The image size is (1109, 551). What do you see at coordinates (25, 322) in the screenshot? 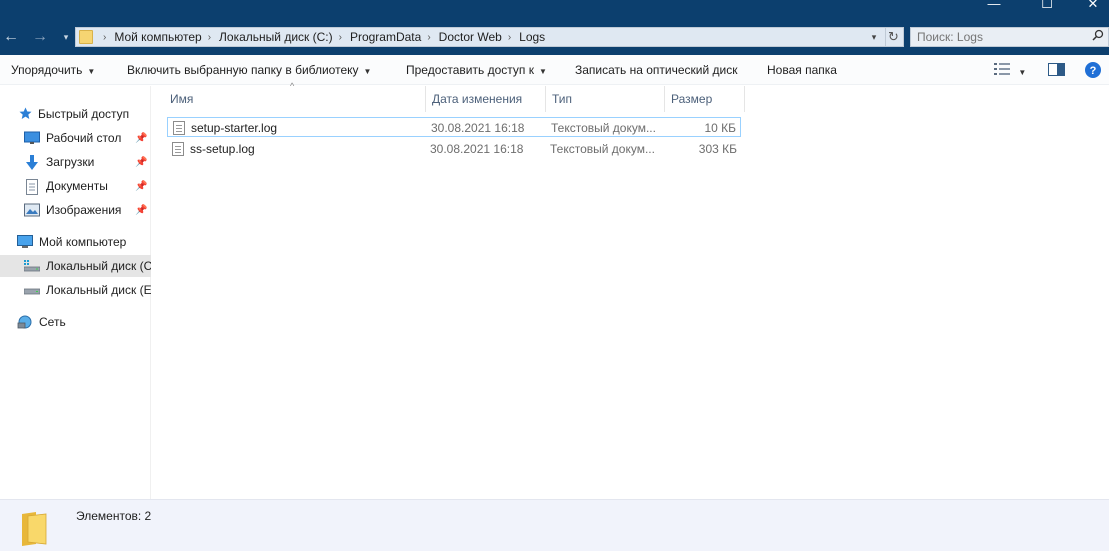
I see `network-icon` at bounding box center [25, 322].